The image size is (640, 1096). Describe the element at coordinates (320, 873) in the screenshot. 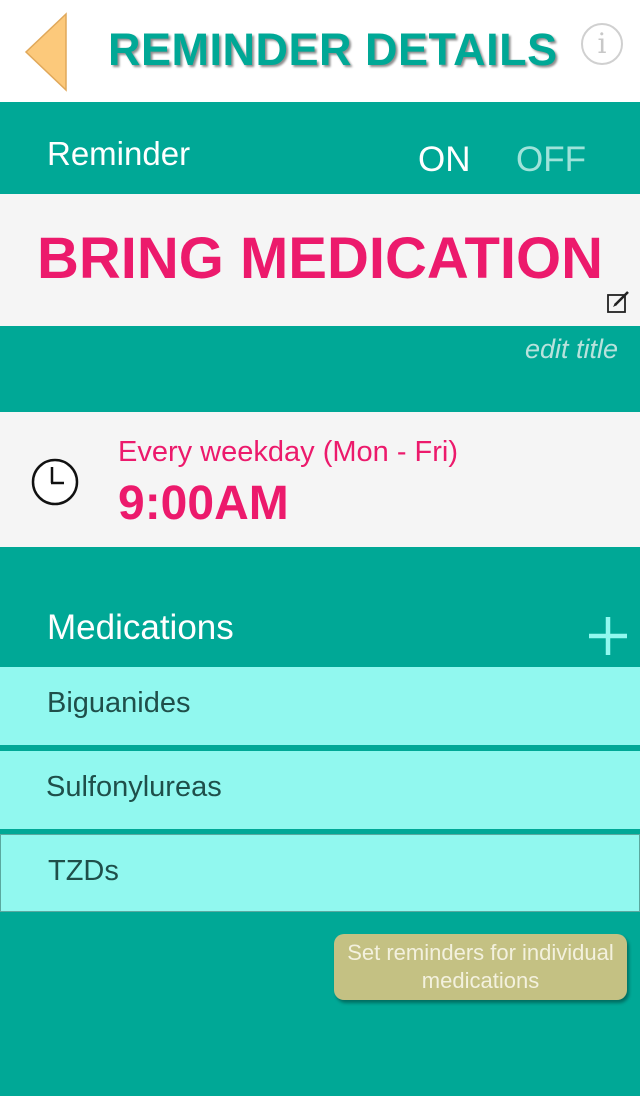

I see `medication-row-tzds: TZDs` at that location.